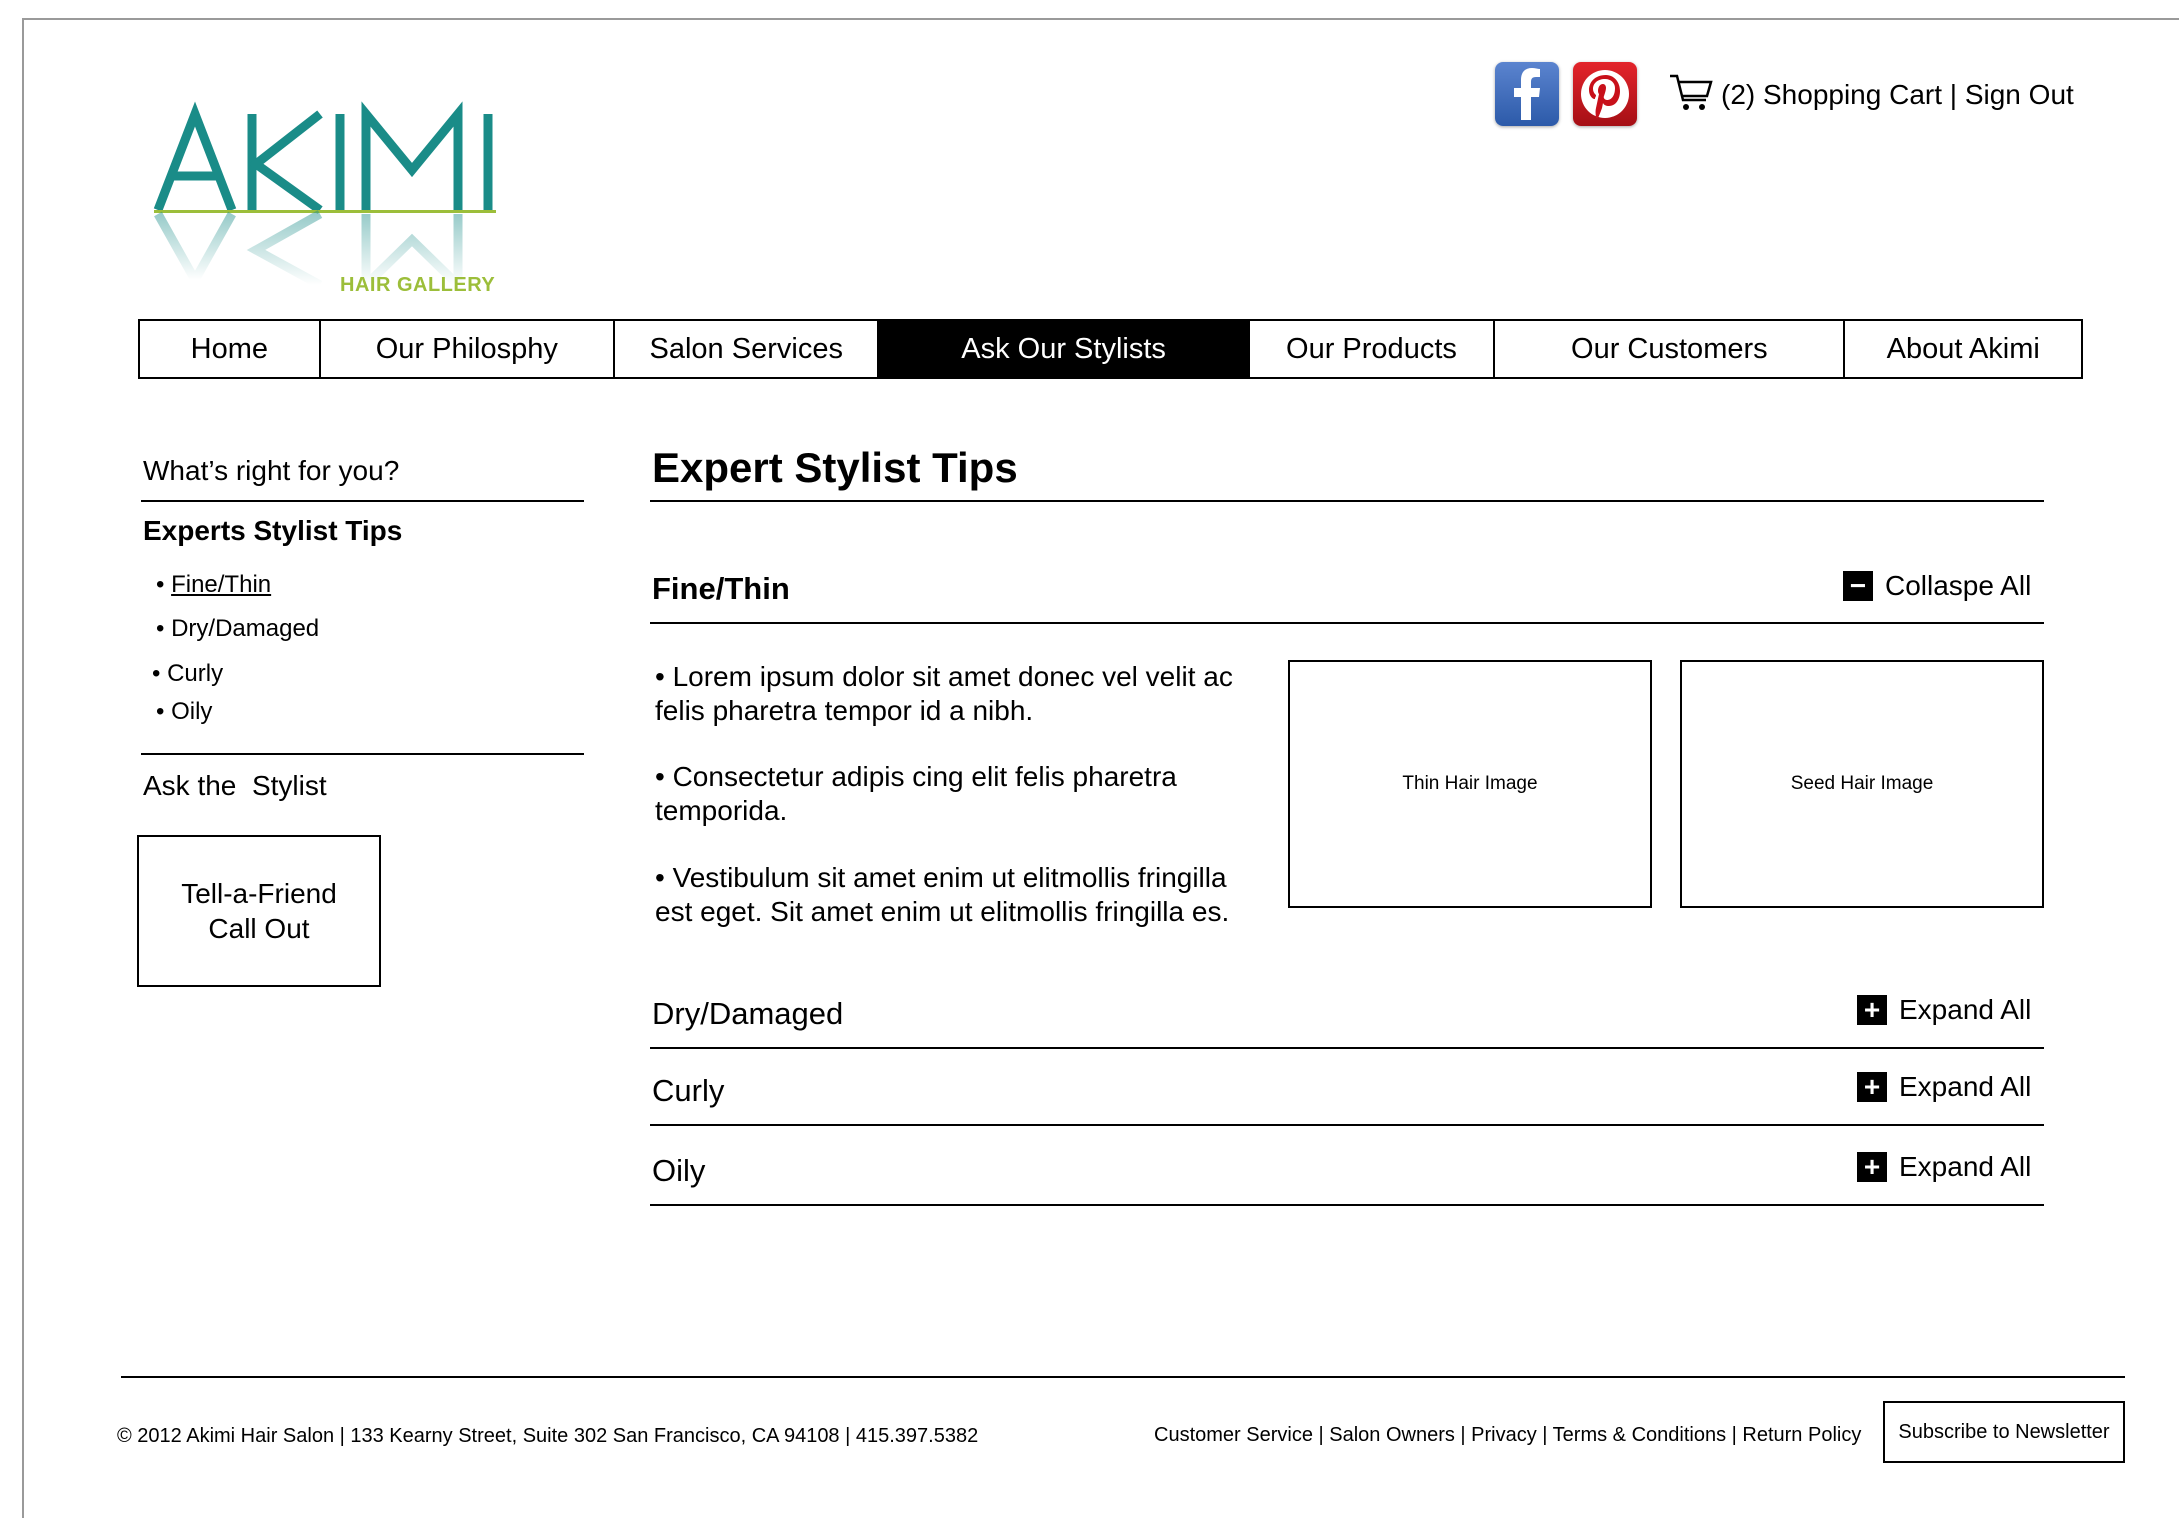  Describe the element at coordinates (1862, 784) in the screenshot. I see `seed-hair-image-placeholder: Seed Hair Image` at that location.